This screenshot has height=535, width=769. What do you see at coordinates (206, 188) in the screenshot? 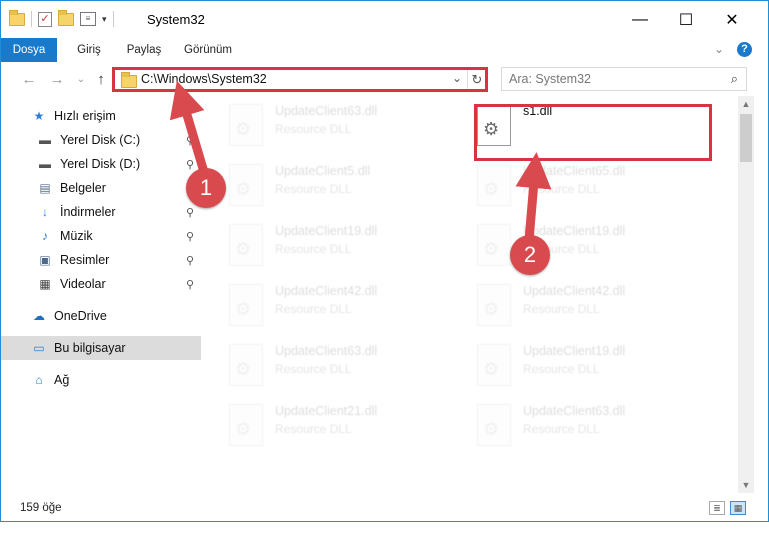
I see `step-1-badge: 1` at bounding box center [206, 188].